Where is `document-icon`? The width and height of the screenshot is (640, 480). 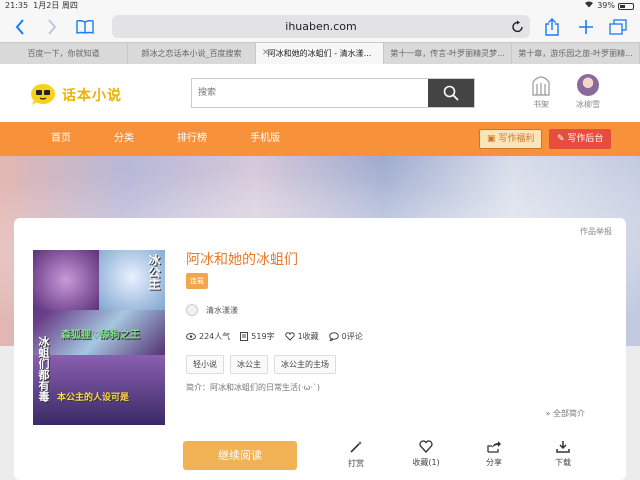
document-icon is located at coordinates (244, 336).